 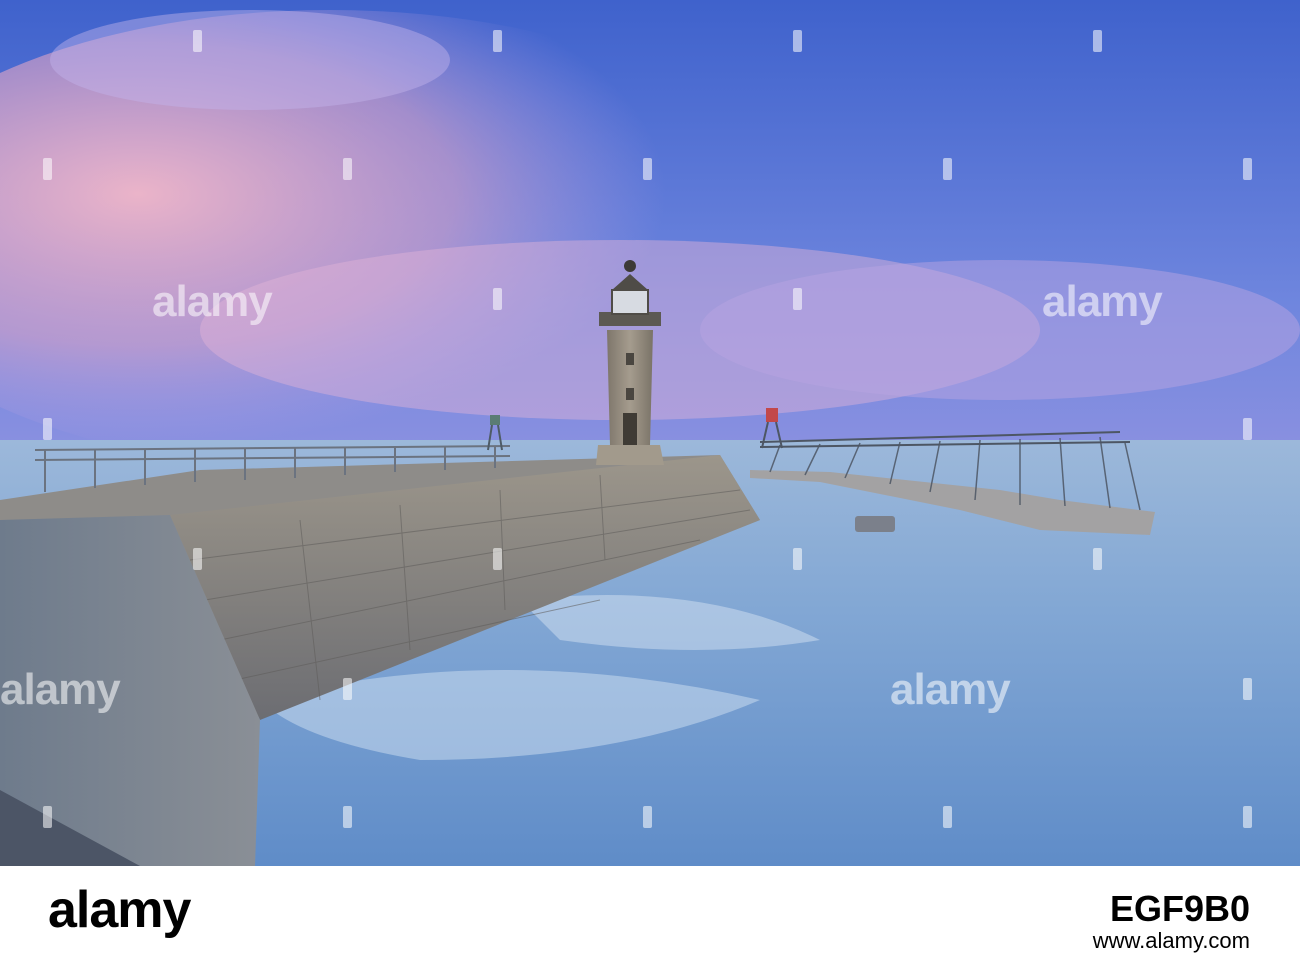 I want to click on site-url: www.alamy.com, so click(x=1171, y=941).